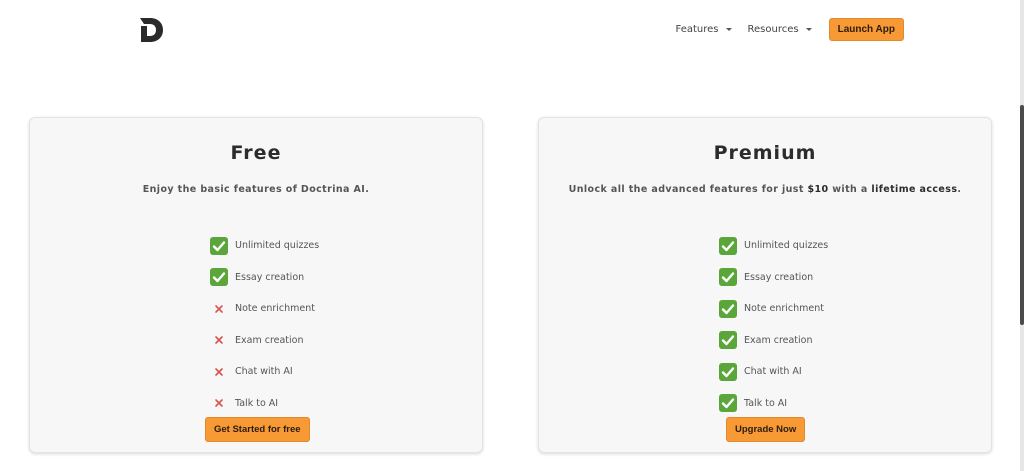  Describe the element at coordinates (766, 429) in the screenshot. I see `upgrade-now-button: Upgrade Now` at that location.